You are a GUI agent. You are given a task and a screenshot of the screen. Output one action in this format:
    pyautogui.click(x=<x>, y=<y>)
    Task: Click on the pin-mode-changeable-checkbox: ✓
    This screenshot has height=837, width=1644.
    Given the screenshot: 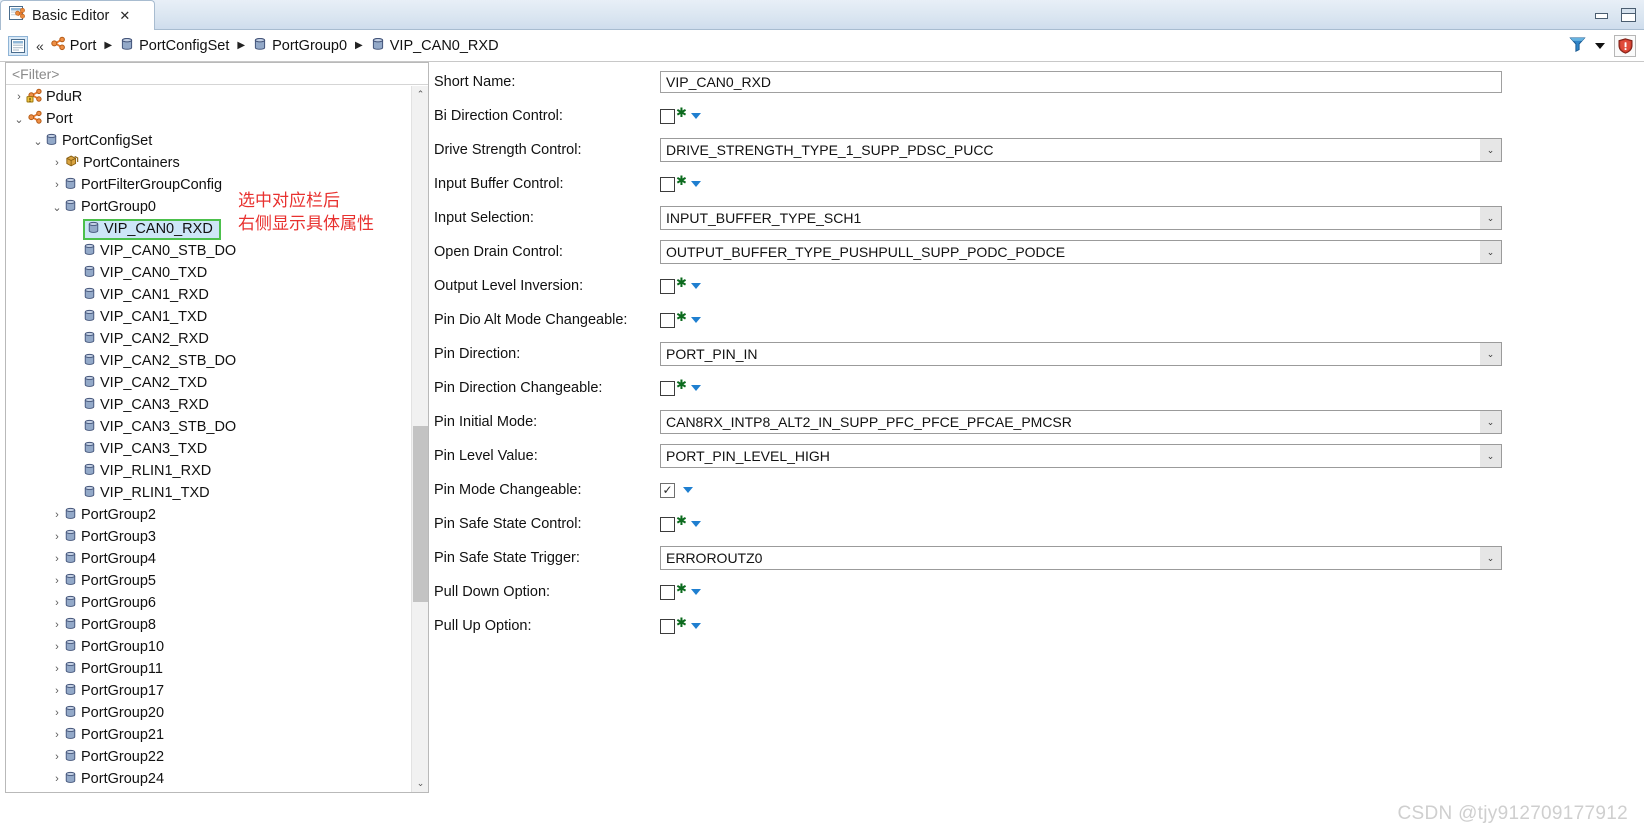 What is the action you would take?
    pyautogui.click(x=667, y=490)
    